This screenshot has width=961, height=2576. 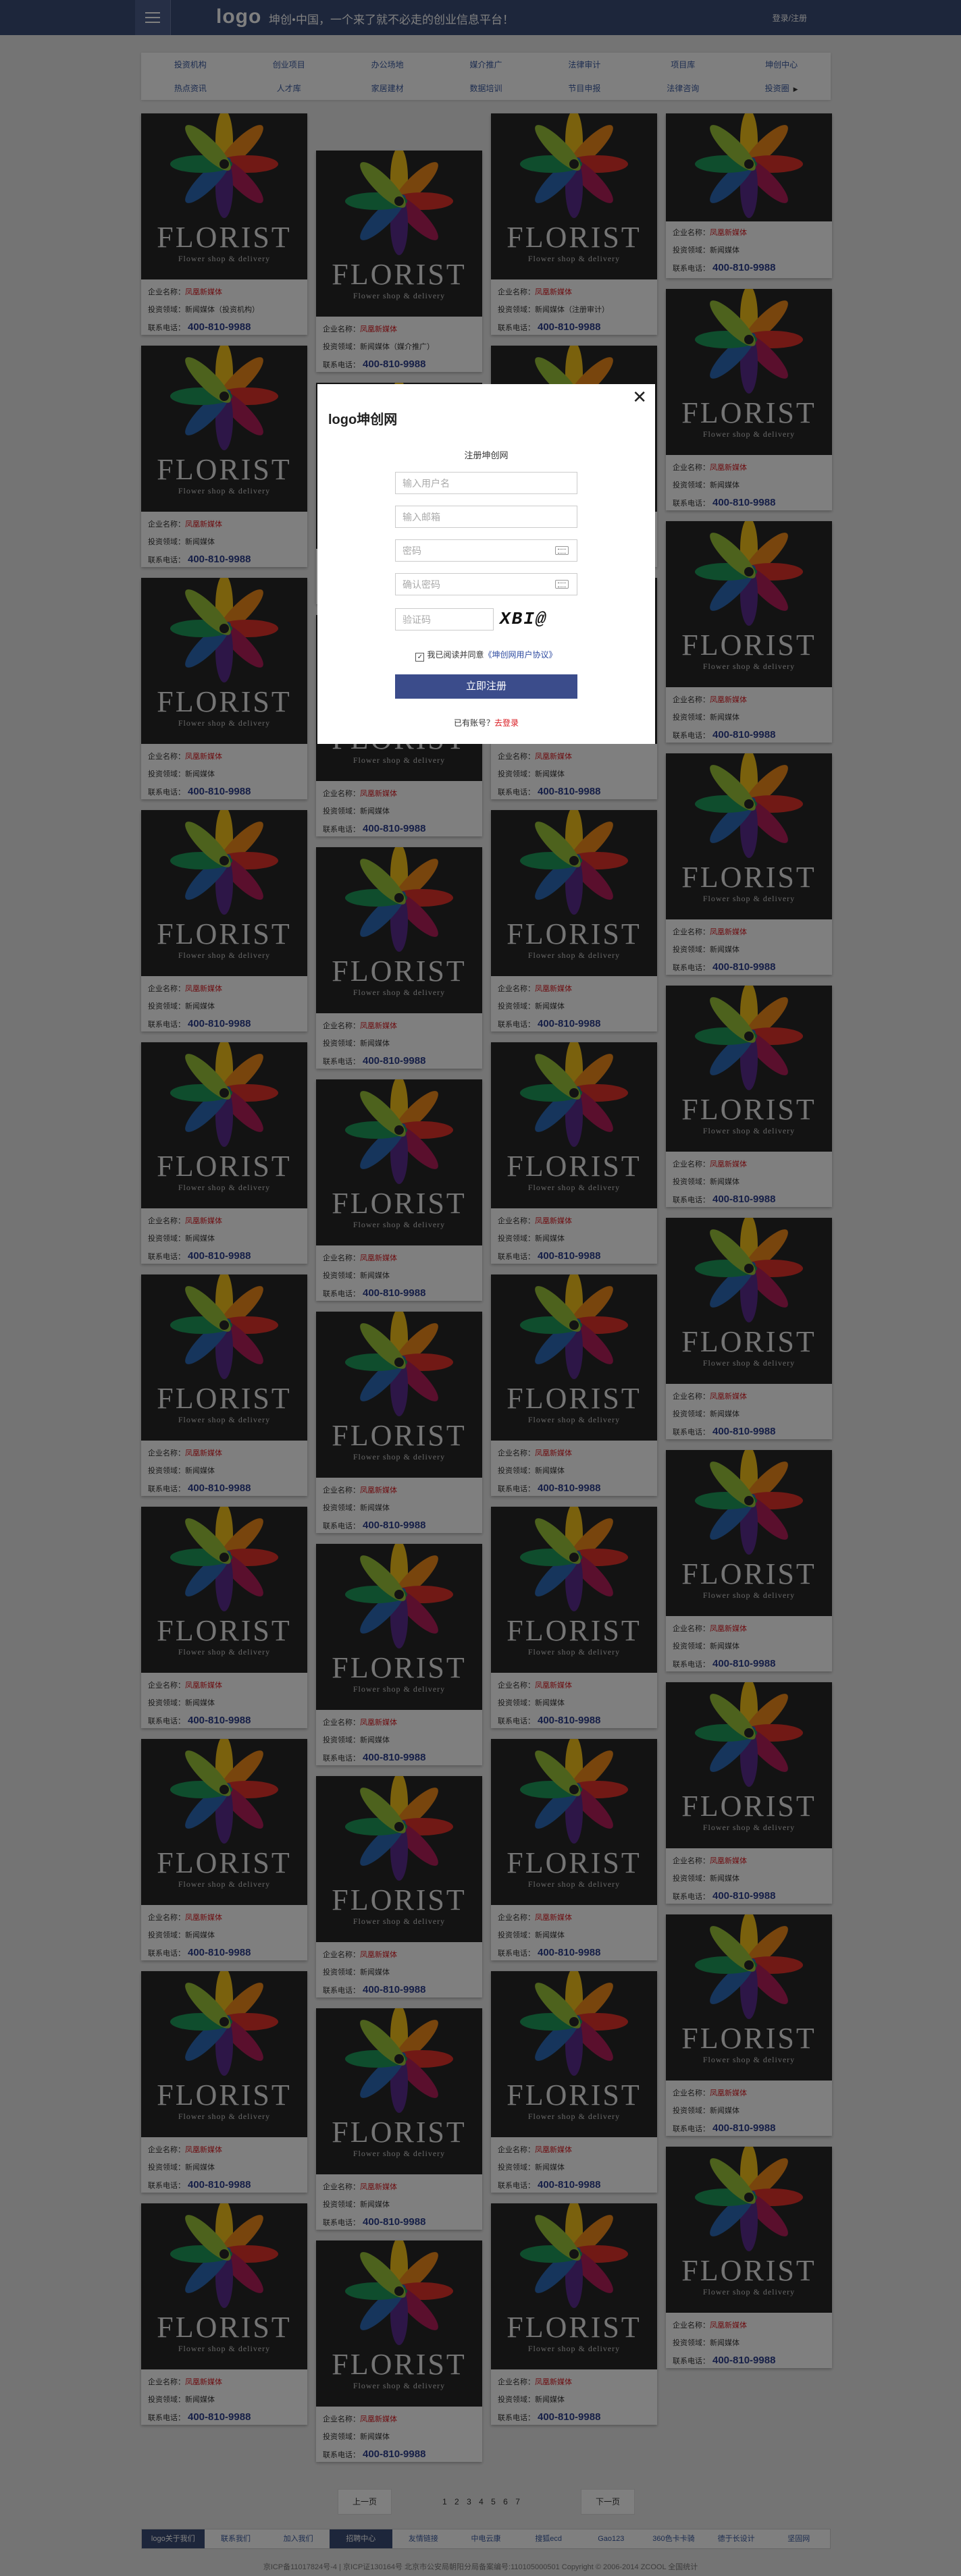 I want to click on login-prompt: 已有账号？去登录, so click(x=486, y=722).